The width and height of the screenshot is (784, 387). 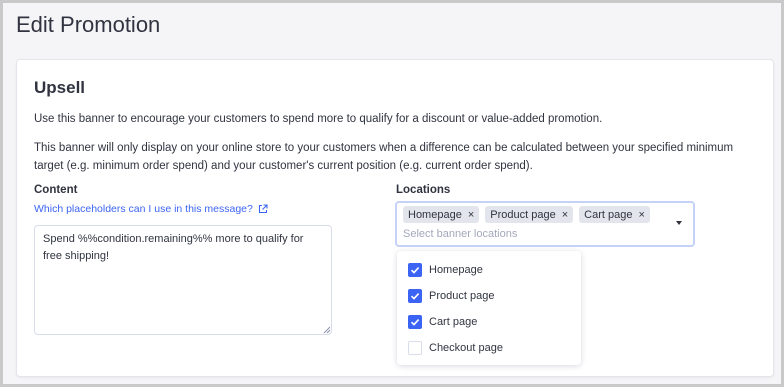 I want to click on checkbox-cart-page, so click(x=415, y=322).